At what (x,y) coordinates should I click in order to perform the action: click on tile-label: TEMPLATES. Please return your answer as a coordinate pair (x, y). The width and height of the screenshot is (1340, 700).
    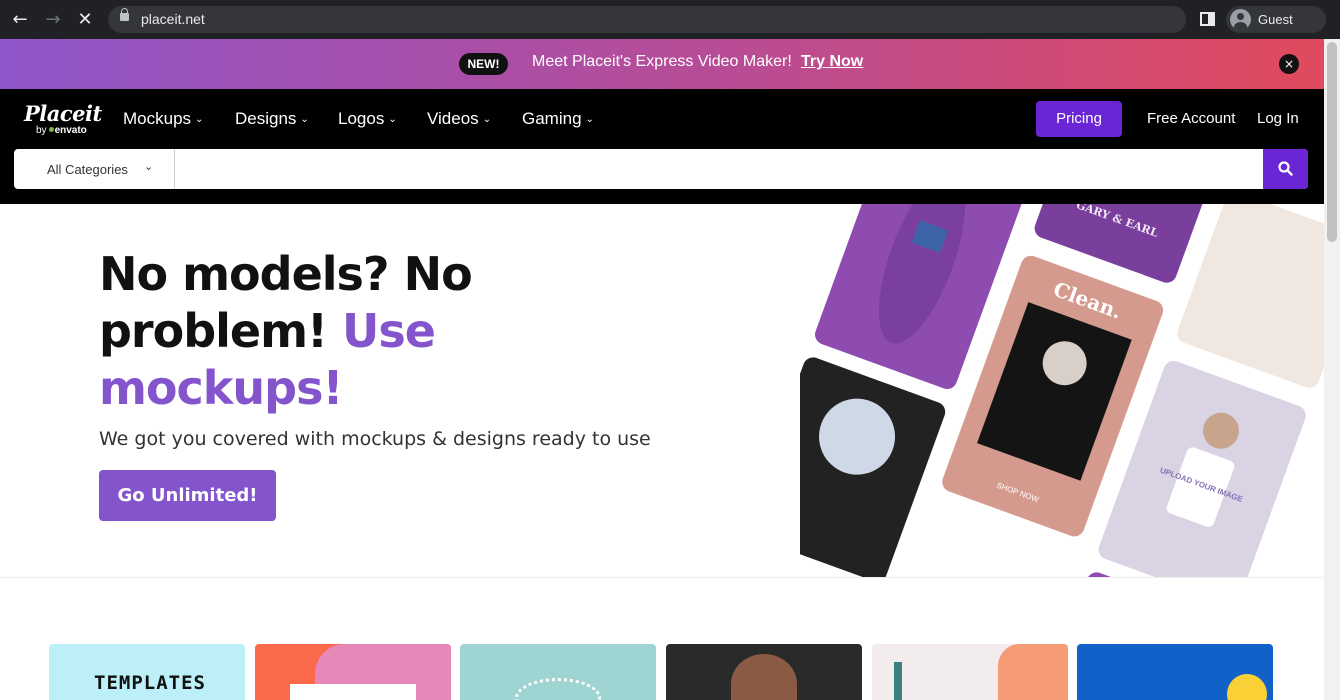
    Looking at the image, I should click on (150, 683).